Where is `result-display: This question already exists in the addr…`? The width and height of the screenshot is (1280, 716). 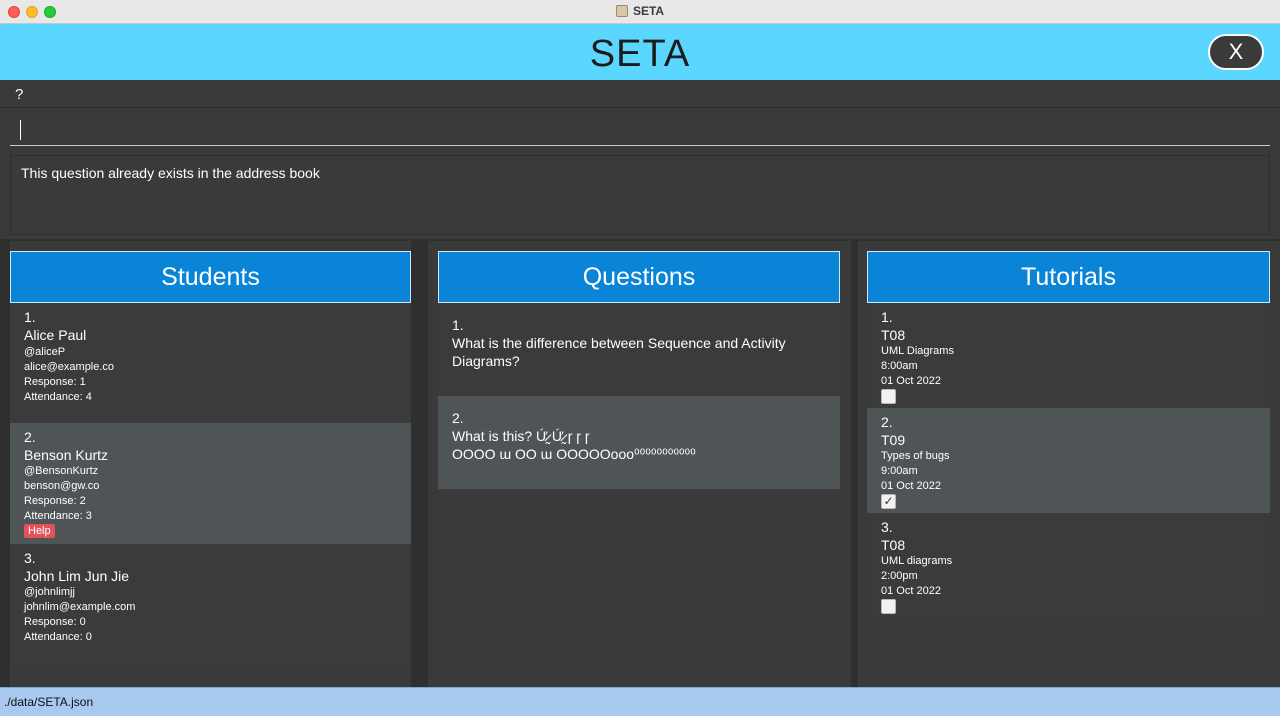 result-display: This question already exists in the addr… is located at coordinates (640, 195).